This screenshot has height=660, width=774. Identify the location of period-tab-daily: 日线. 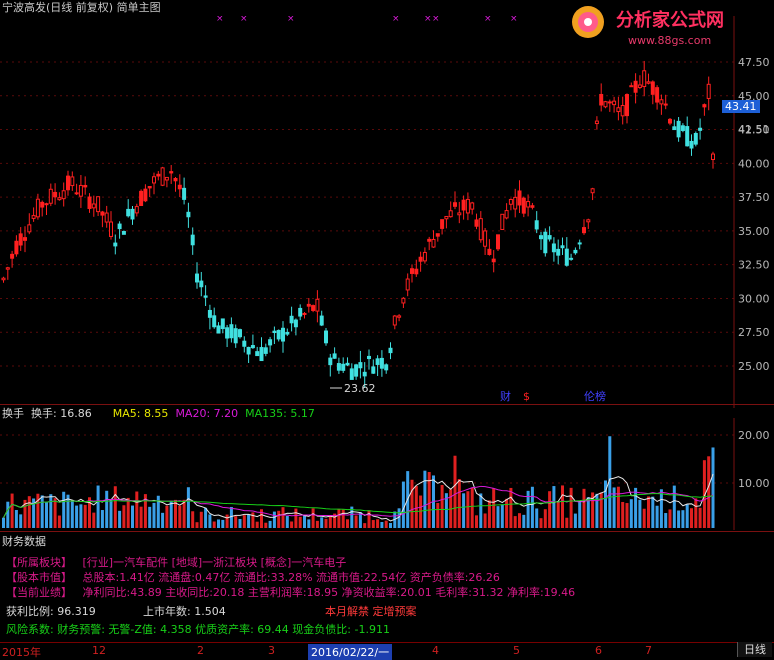
(754, 649).